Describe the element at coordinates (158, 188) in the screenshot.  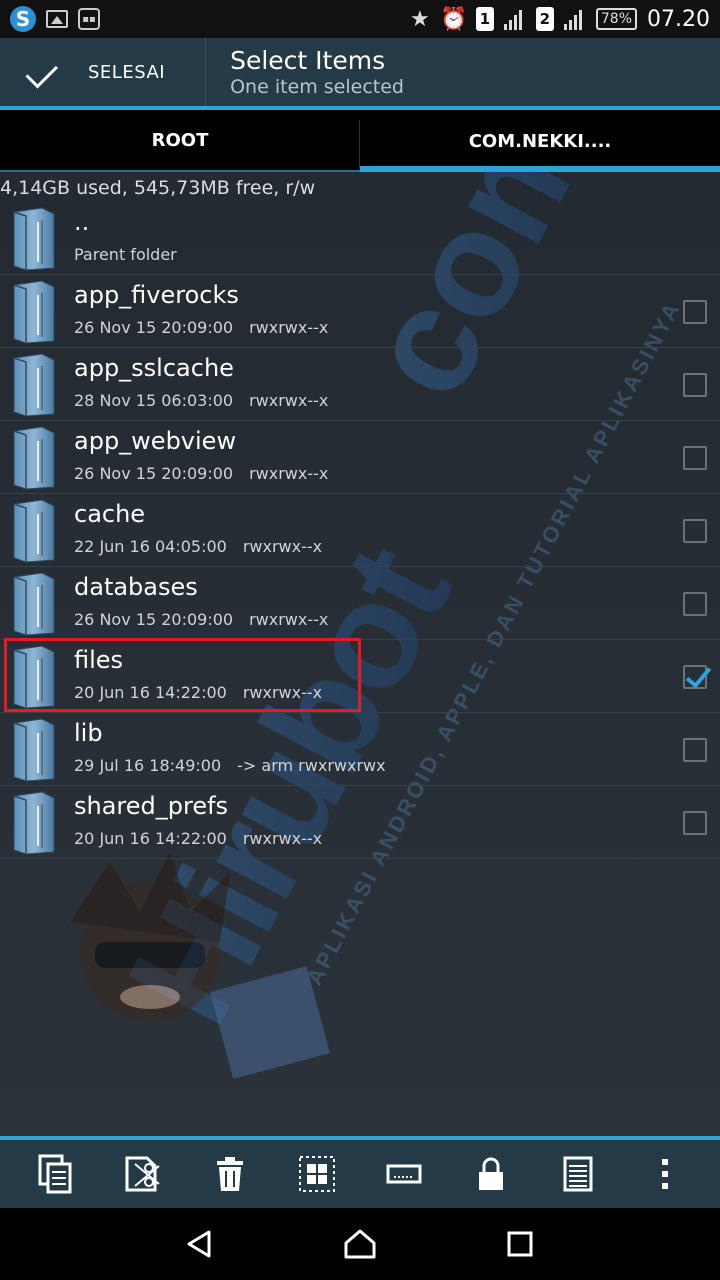
I see `storage-info: 4,14GB used, 545,73MB free, r/w` at that location.